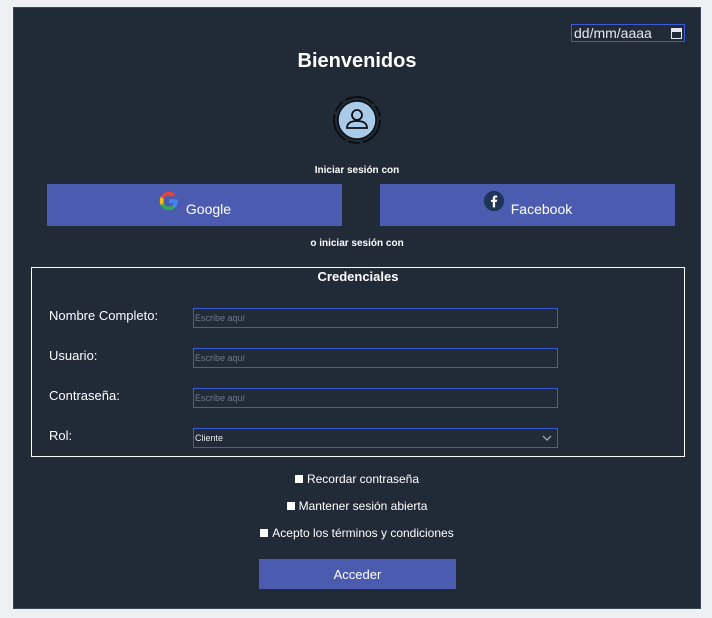 The height and width of the screenshot is (618, 712). What do you see at coordinates (220, 318) in the screenshot?
I see `full-name-placeholder: Escribe aquí` at bounding box center [220, 318].